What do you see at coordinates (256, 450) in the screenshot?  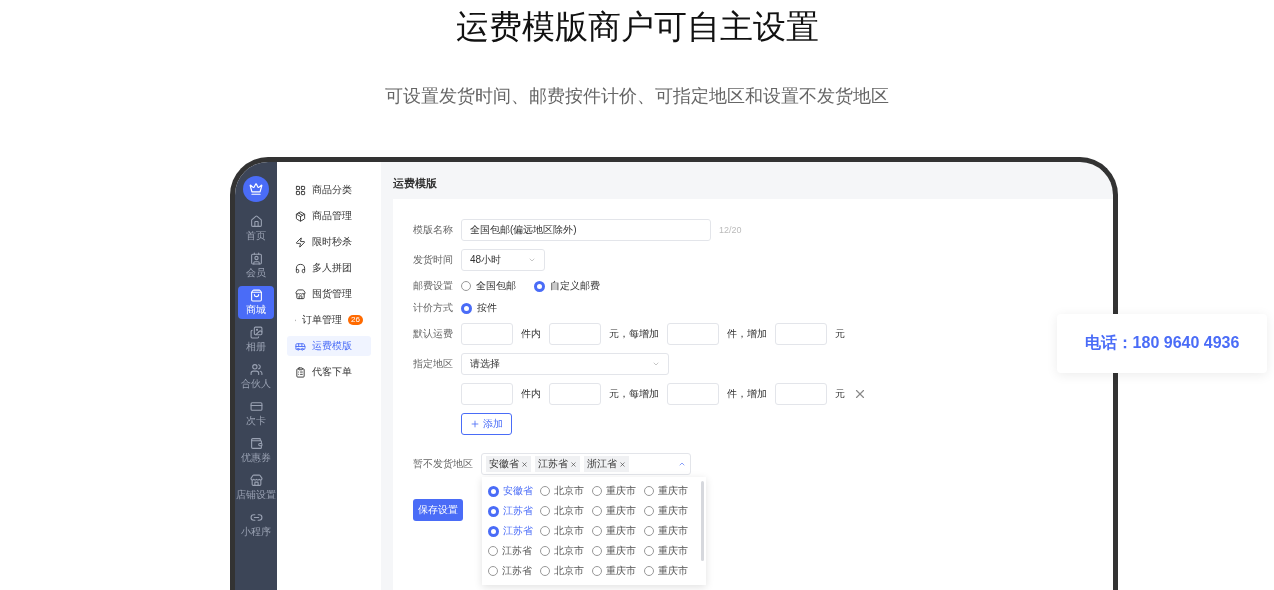 I see `rail-item: 优惠券` at bounding box center [256, 450].